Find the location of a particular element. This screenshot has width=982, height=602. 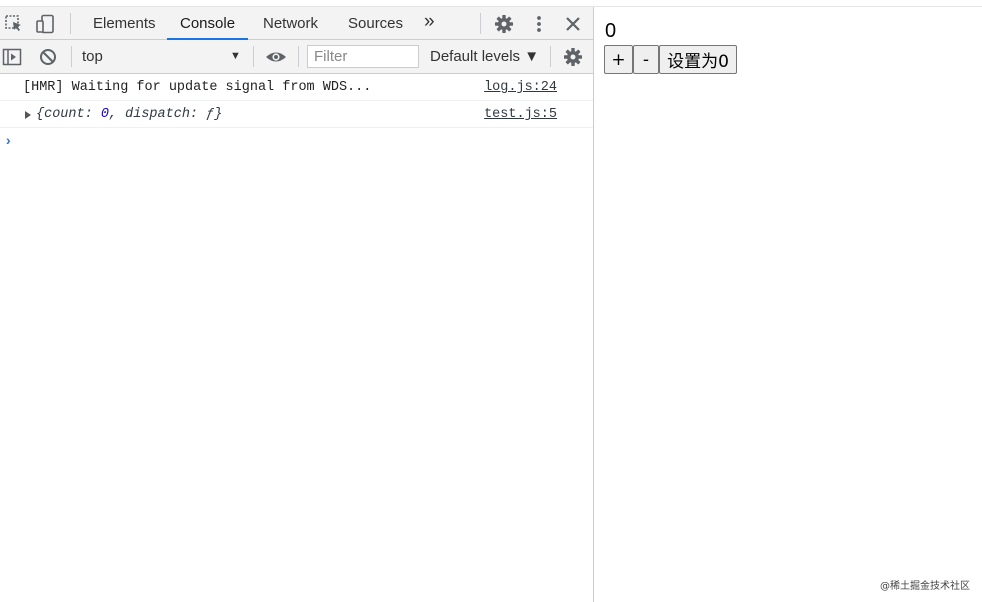

increment-button: + is located at coordinates (618, 59).